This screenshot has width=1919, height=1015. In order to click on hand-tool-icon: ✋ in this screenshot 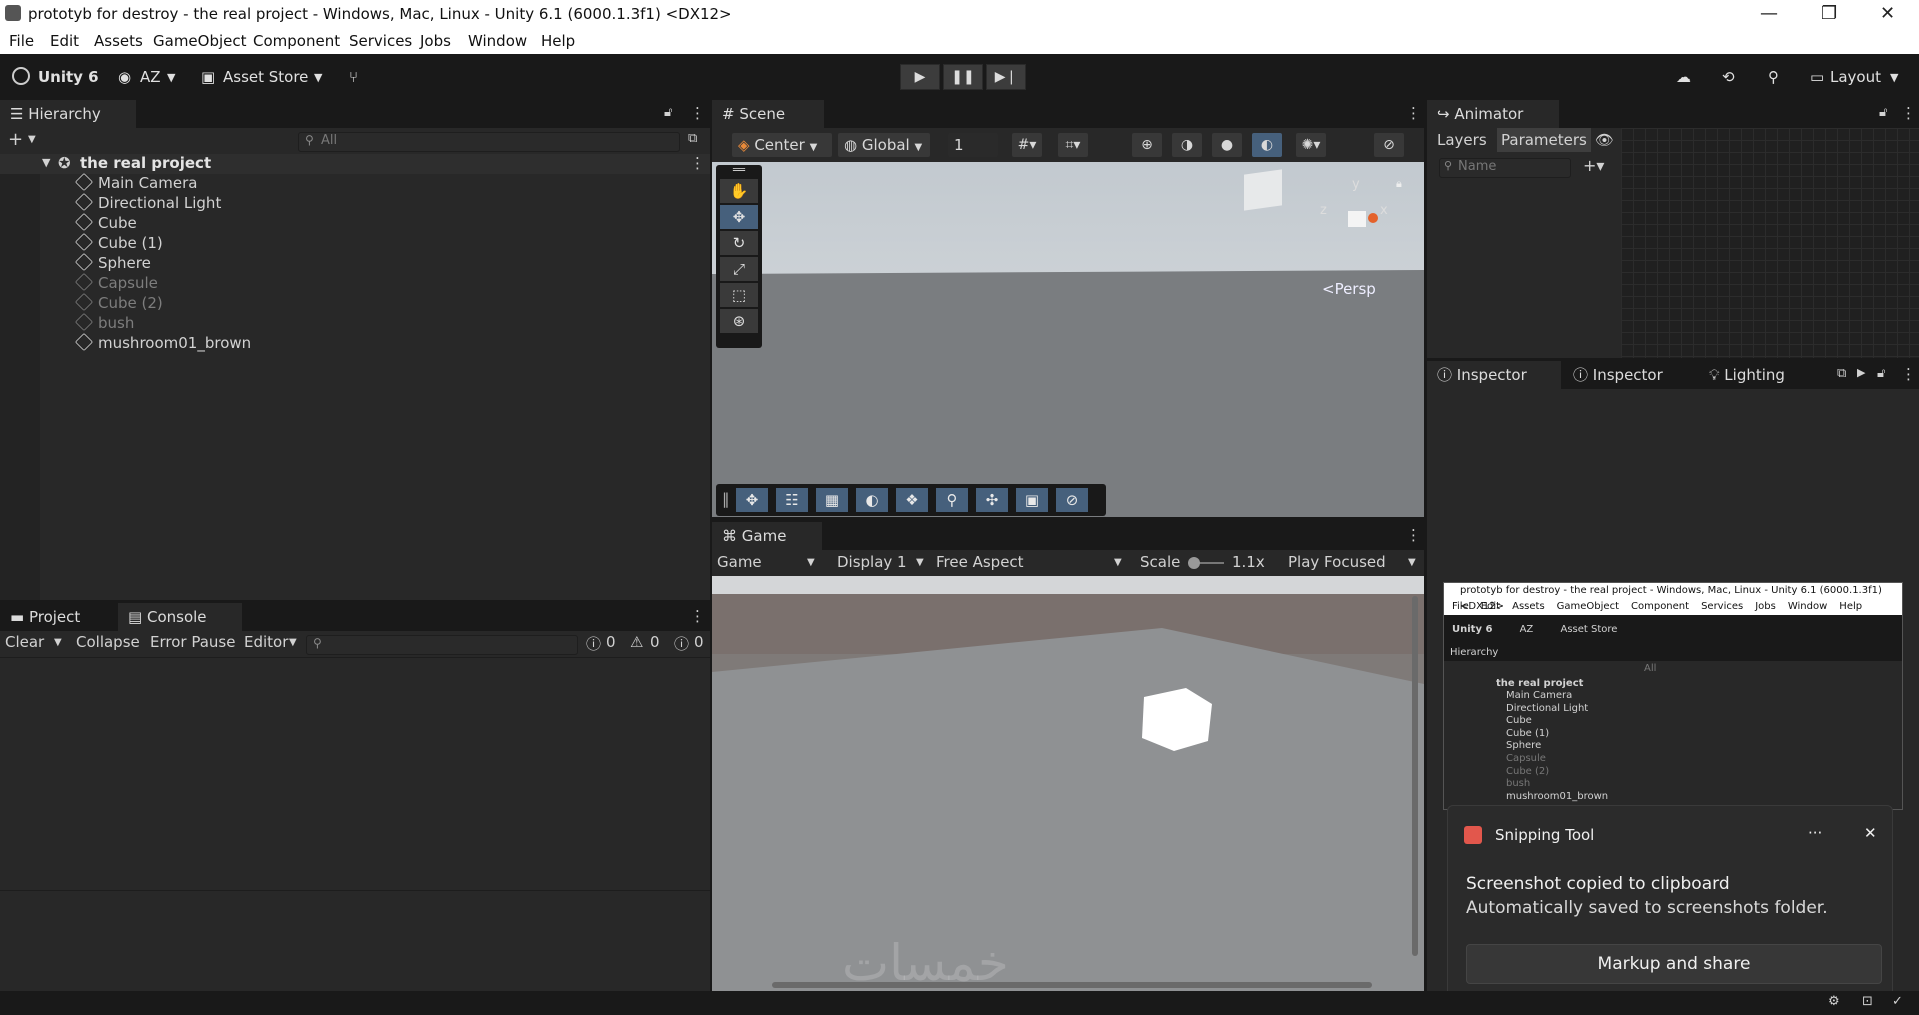, I will do `click(739, 191)`.